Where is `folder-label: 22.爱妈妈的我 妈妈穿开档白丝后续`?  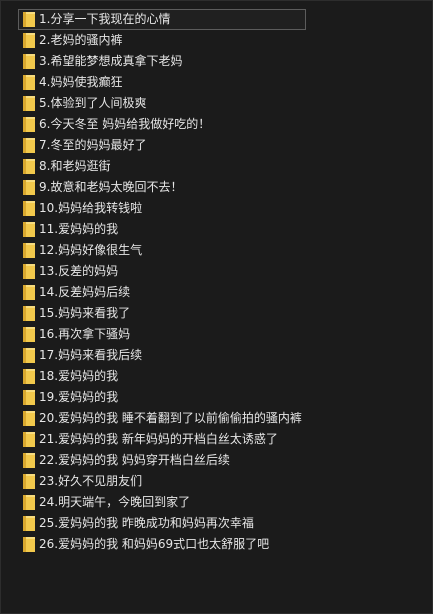
folder-label: 22.爱妈妈的我 妈妈穿开档白丝后续 is located at coordinates (134, 460).